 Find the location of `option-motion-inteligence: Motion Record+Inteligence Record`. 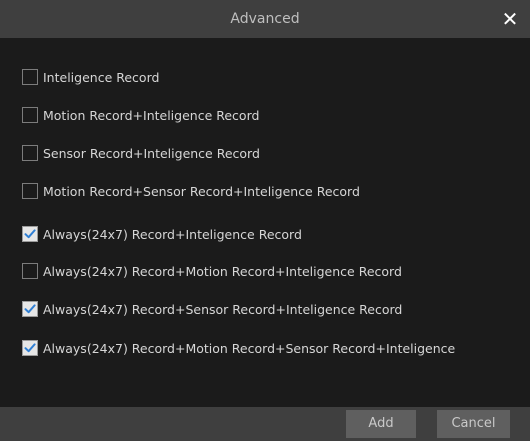

option-motion-inteligence: Motion Record+Inteligence Record is located at coordinates (140, 115).